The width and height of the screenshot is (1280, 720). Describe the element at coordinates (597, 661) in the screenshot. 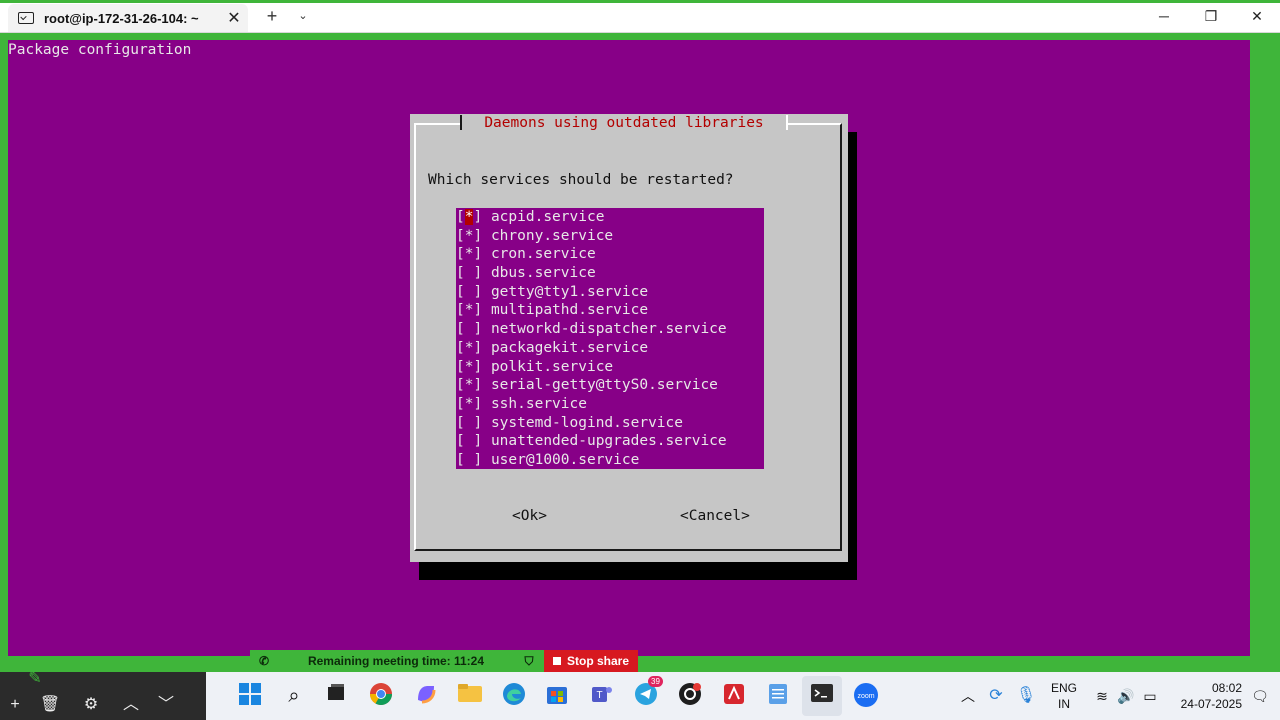

I see `stop-share-label: Stop share` at that location.